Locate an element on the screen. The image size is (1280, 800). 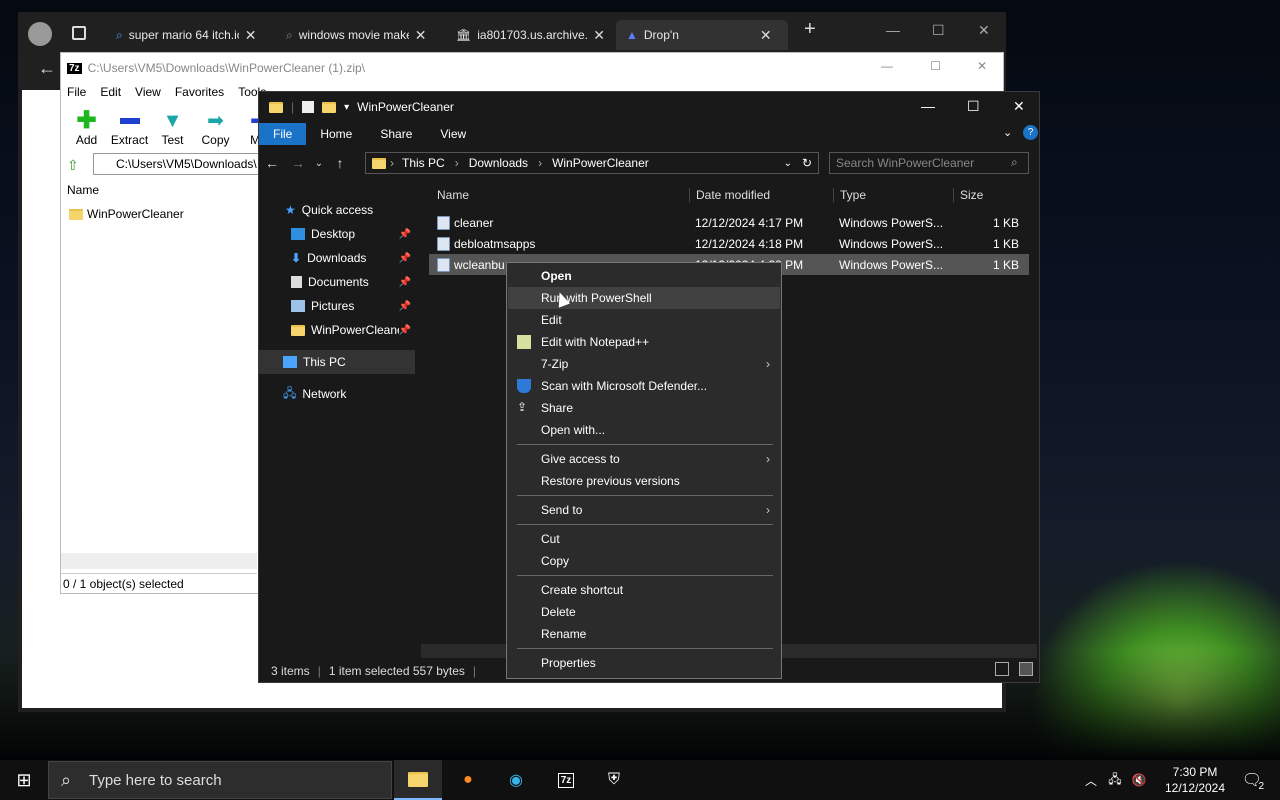
tab-share: Share is located at coordinates (396, 134).